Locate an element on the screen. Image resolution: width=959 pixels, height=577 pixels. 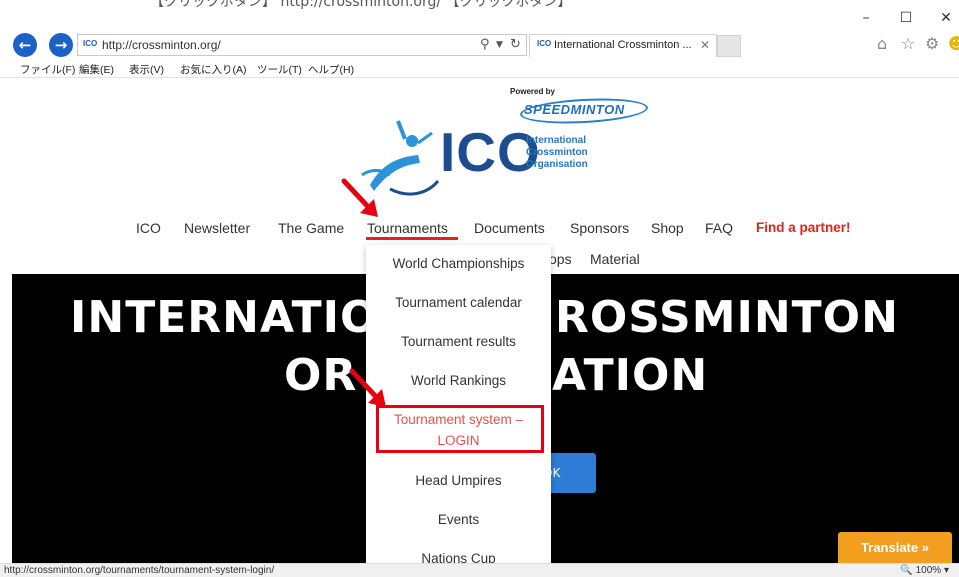
address-text: http://crossminton.org/ is located at coordinates (161, 45).